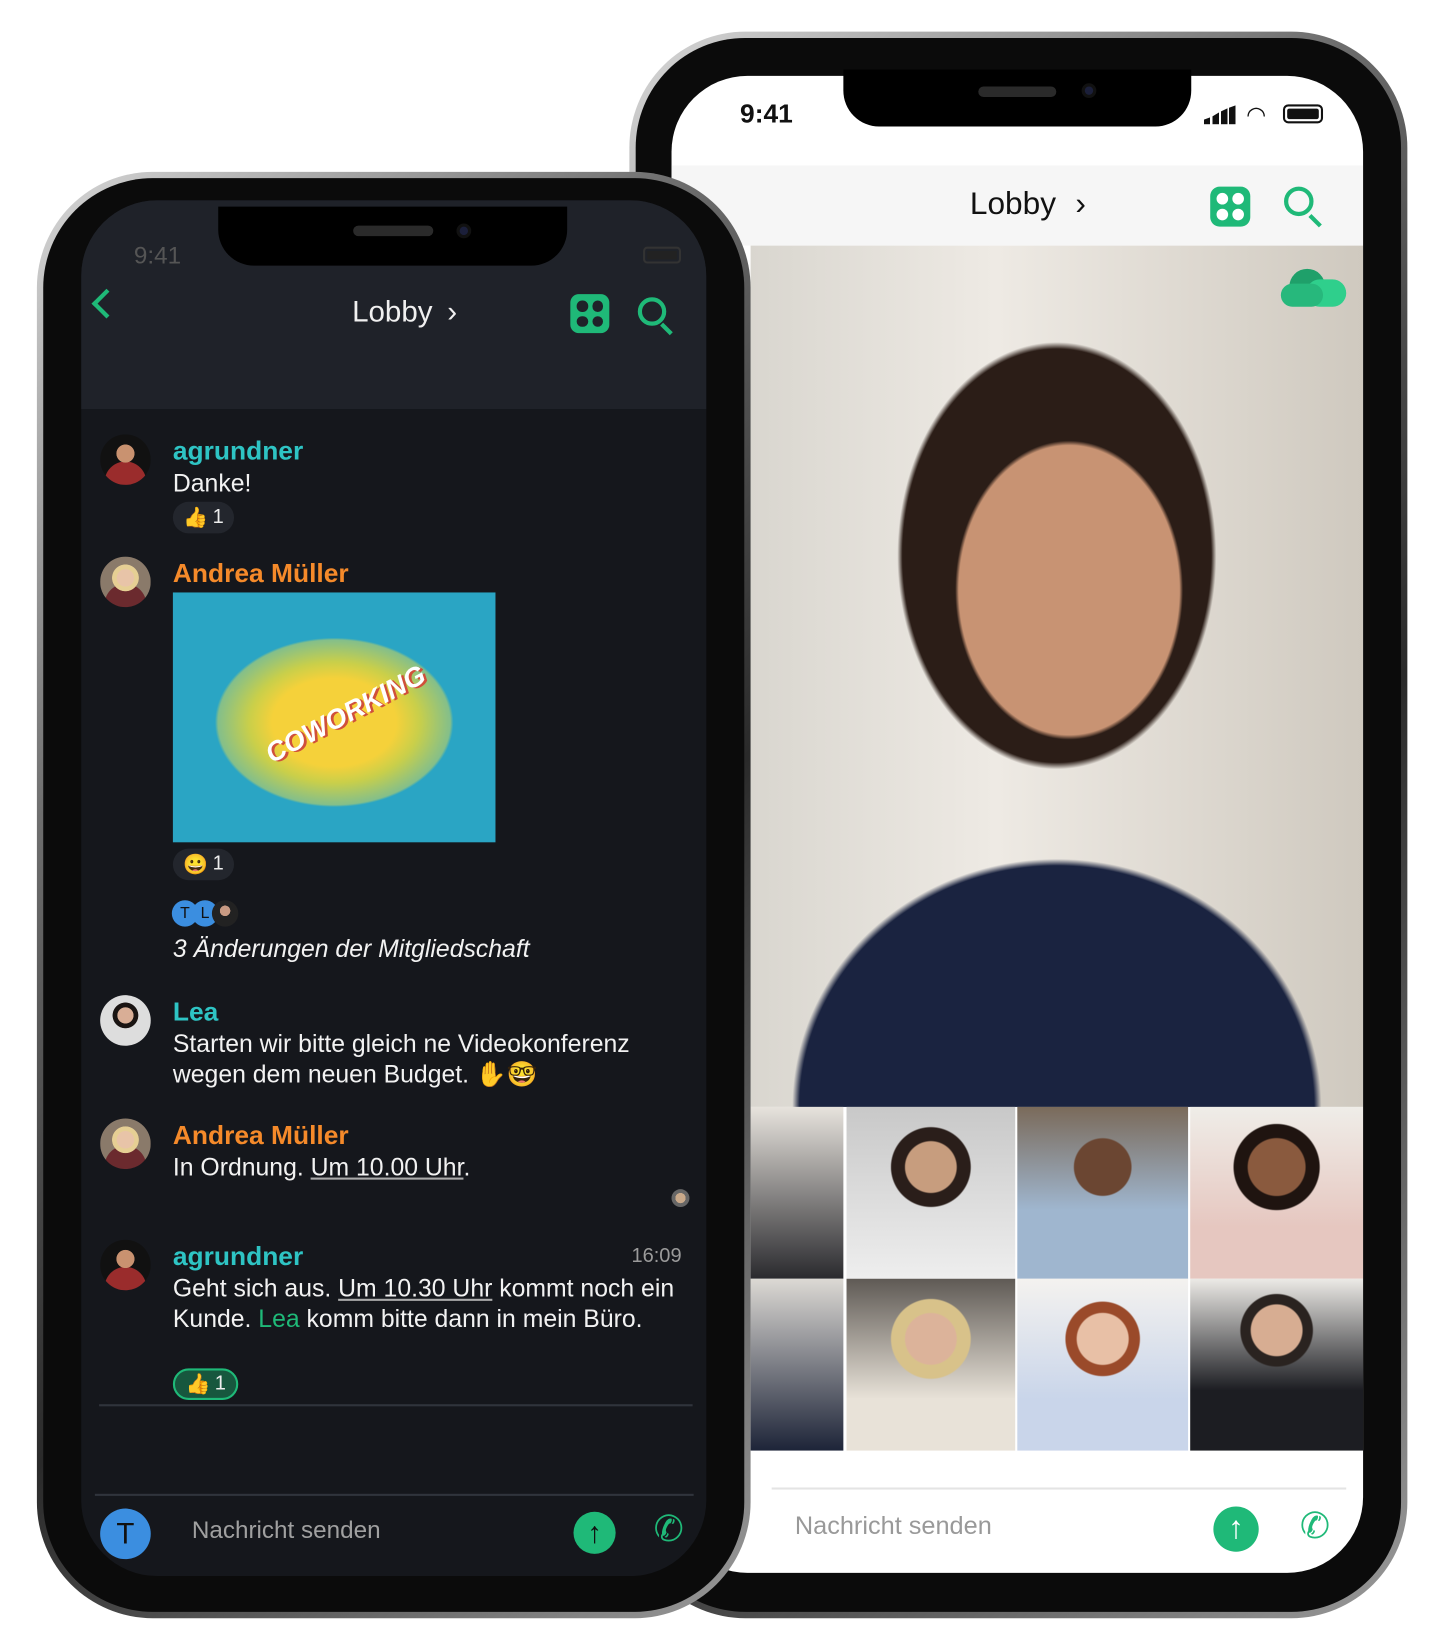 The image size is (1440, 1649). I want to click on mention: Lea, so click(278, 1318).